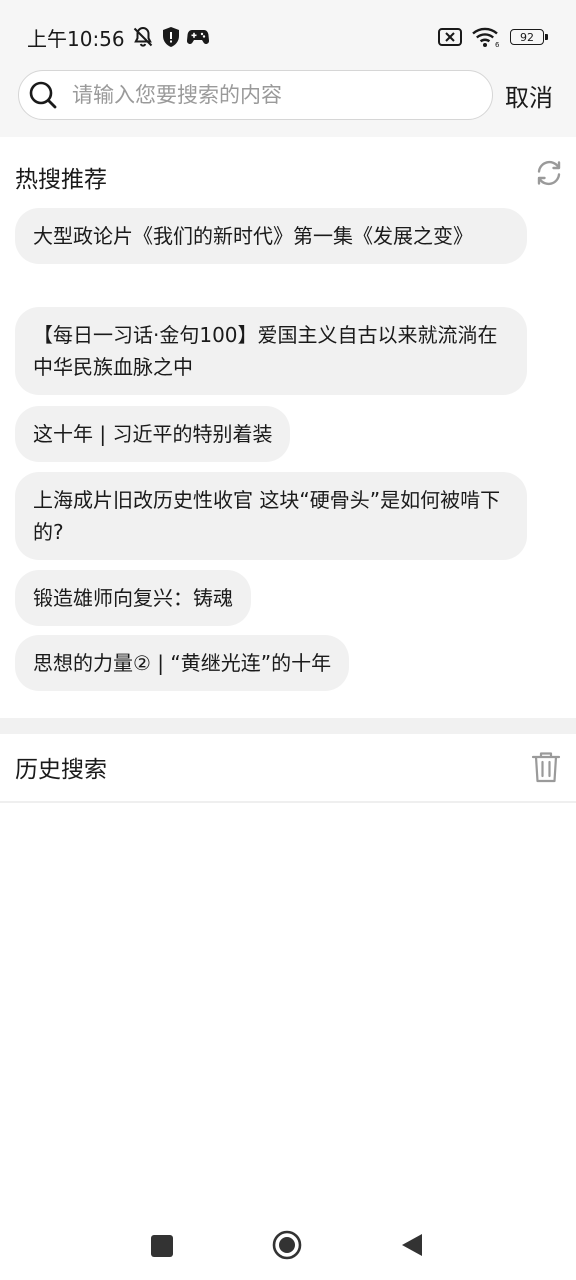 The width and height of the screenshot is (576, 1280). What do you see at coordinates (133, 598) in the screenshot?
I see `hot-search-item: 锻造雄师向复兴：铸魂` at bounding box center [133, 598].